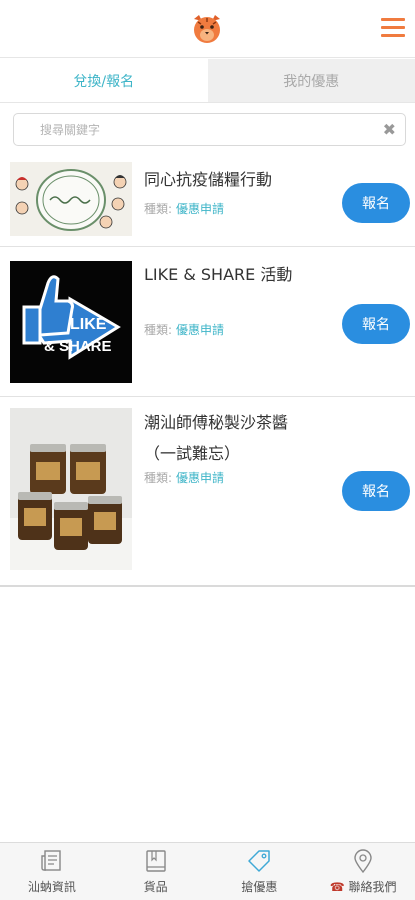  Describe the element at coordinates (51, 860) in the screenshot. I see `newspaper-icon` at that location.